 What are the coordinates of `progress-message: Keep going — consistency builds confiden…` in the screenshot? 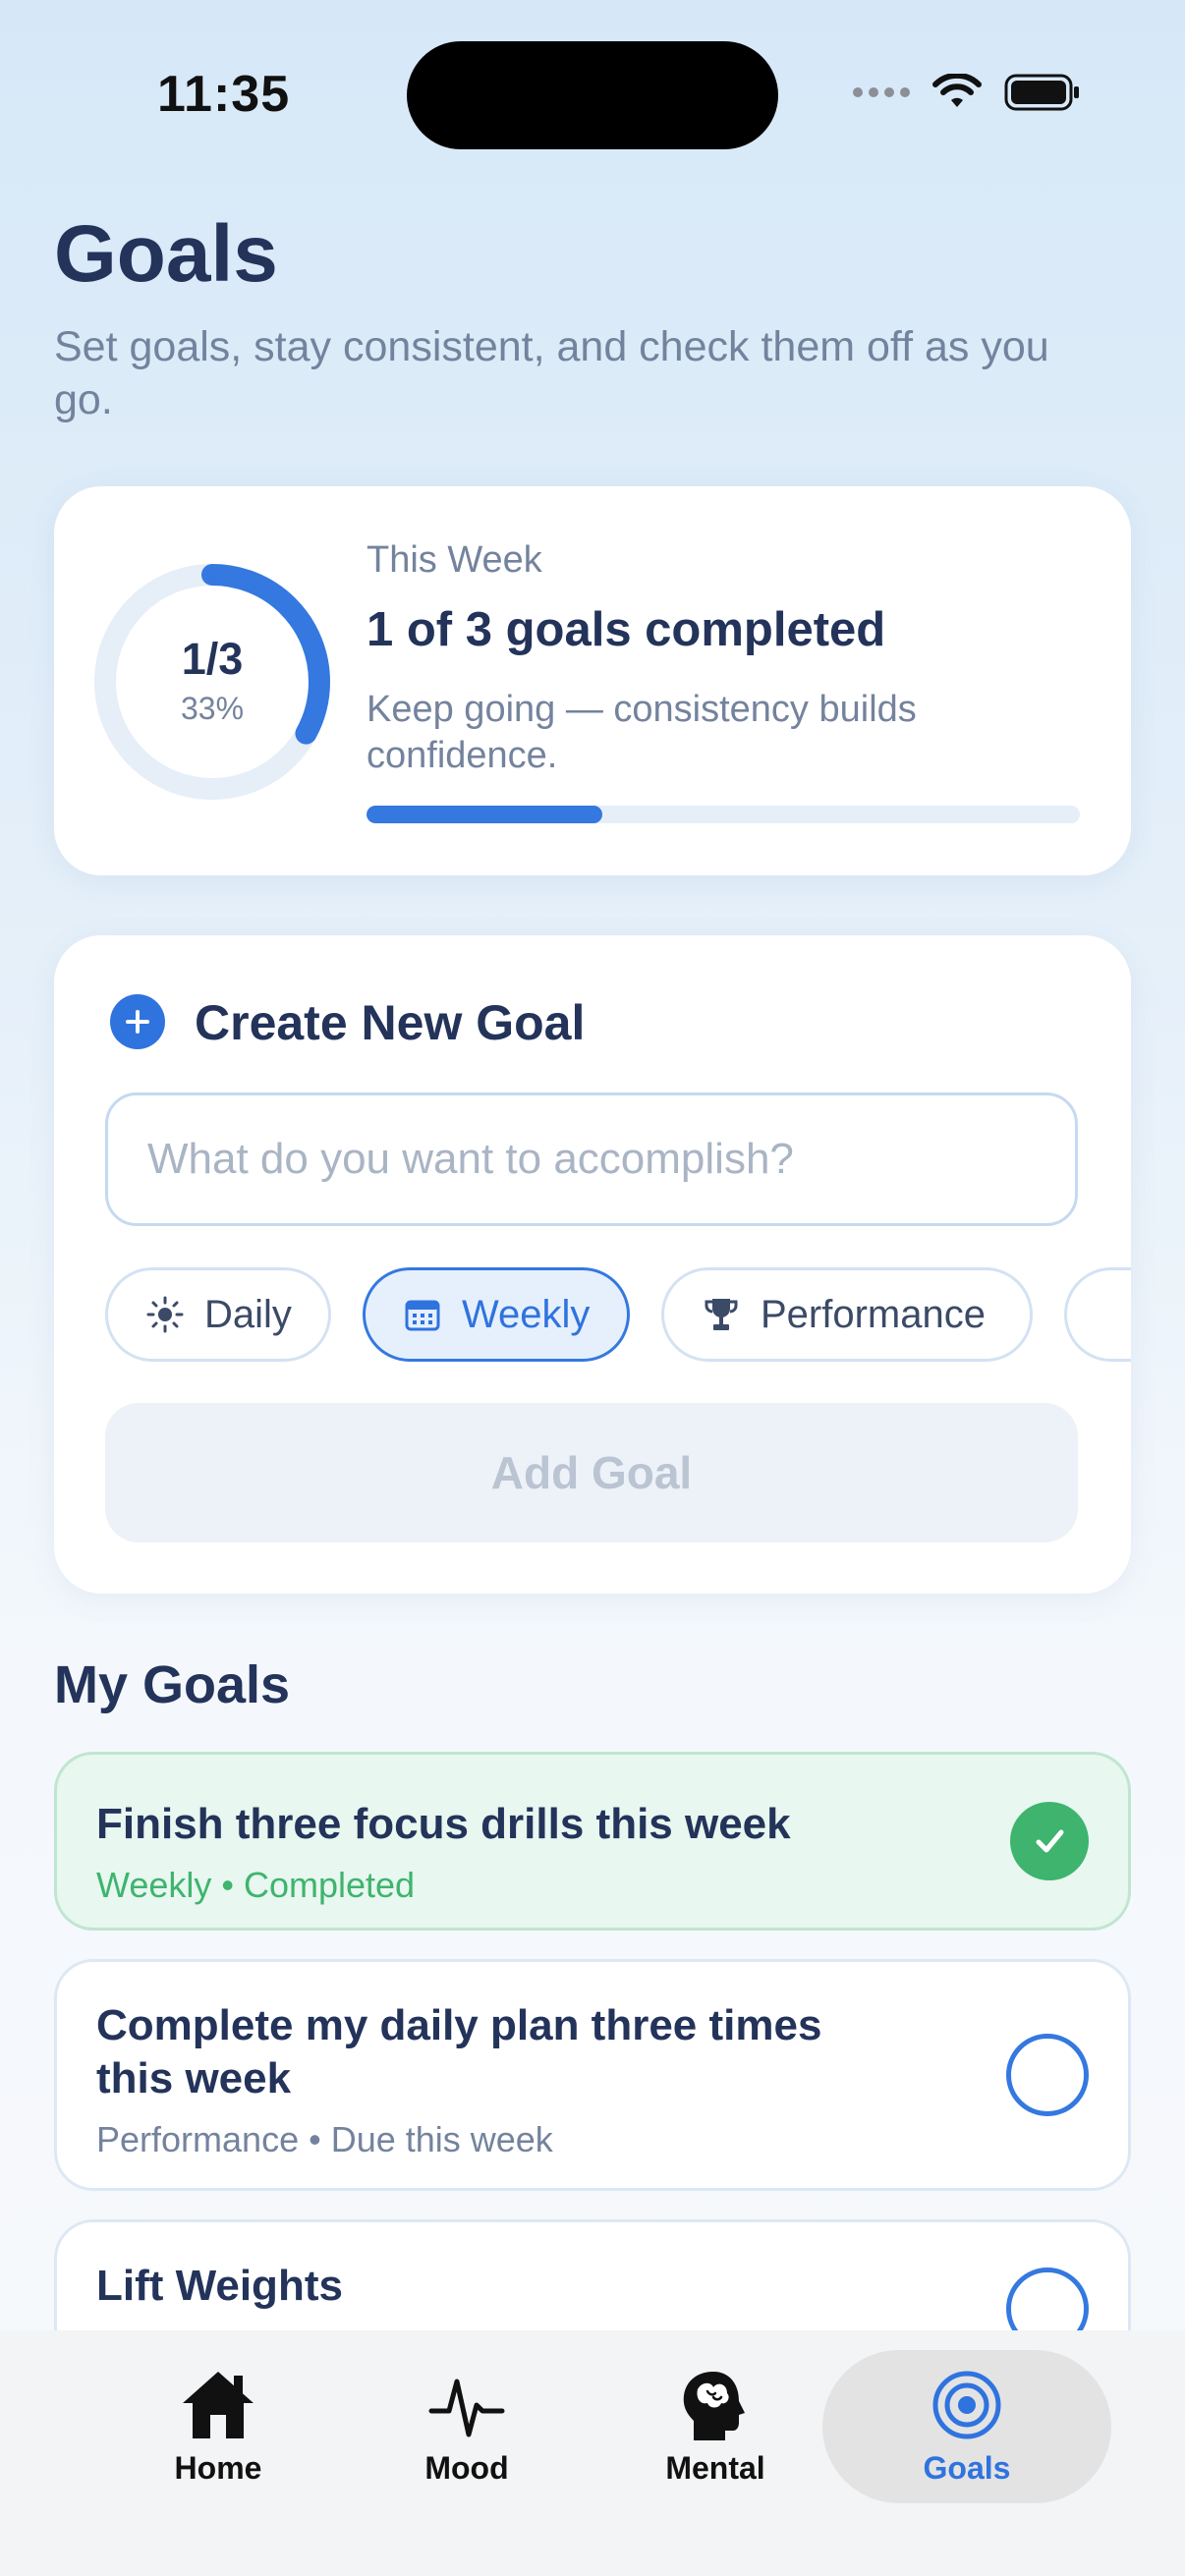 It's located at (642, 732).